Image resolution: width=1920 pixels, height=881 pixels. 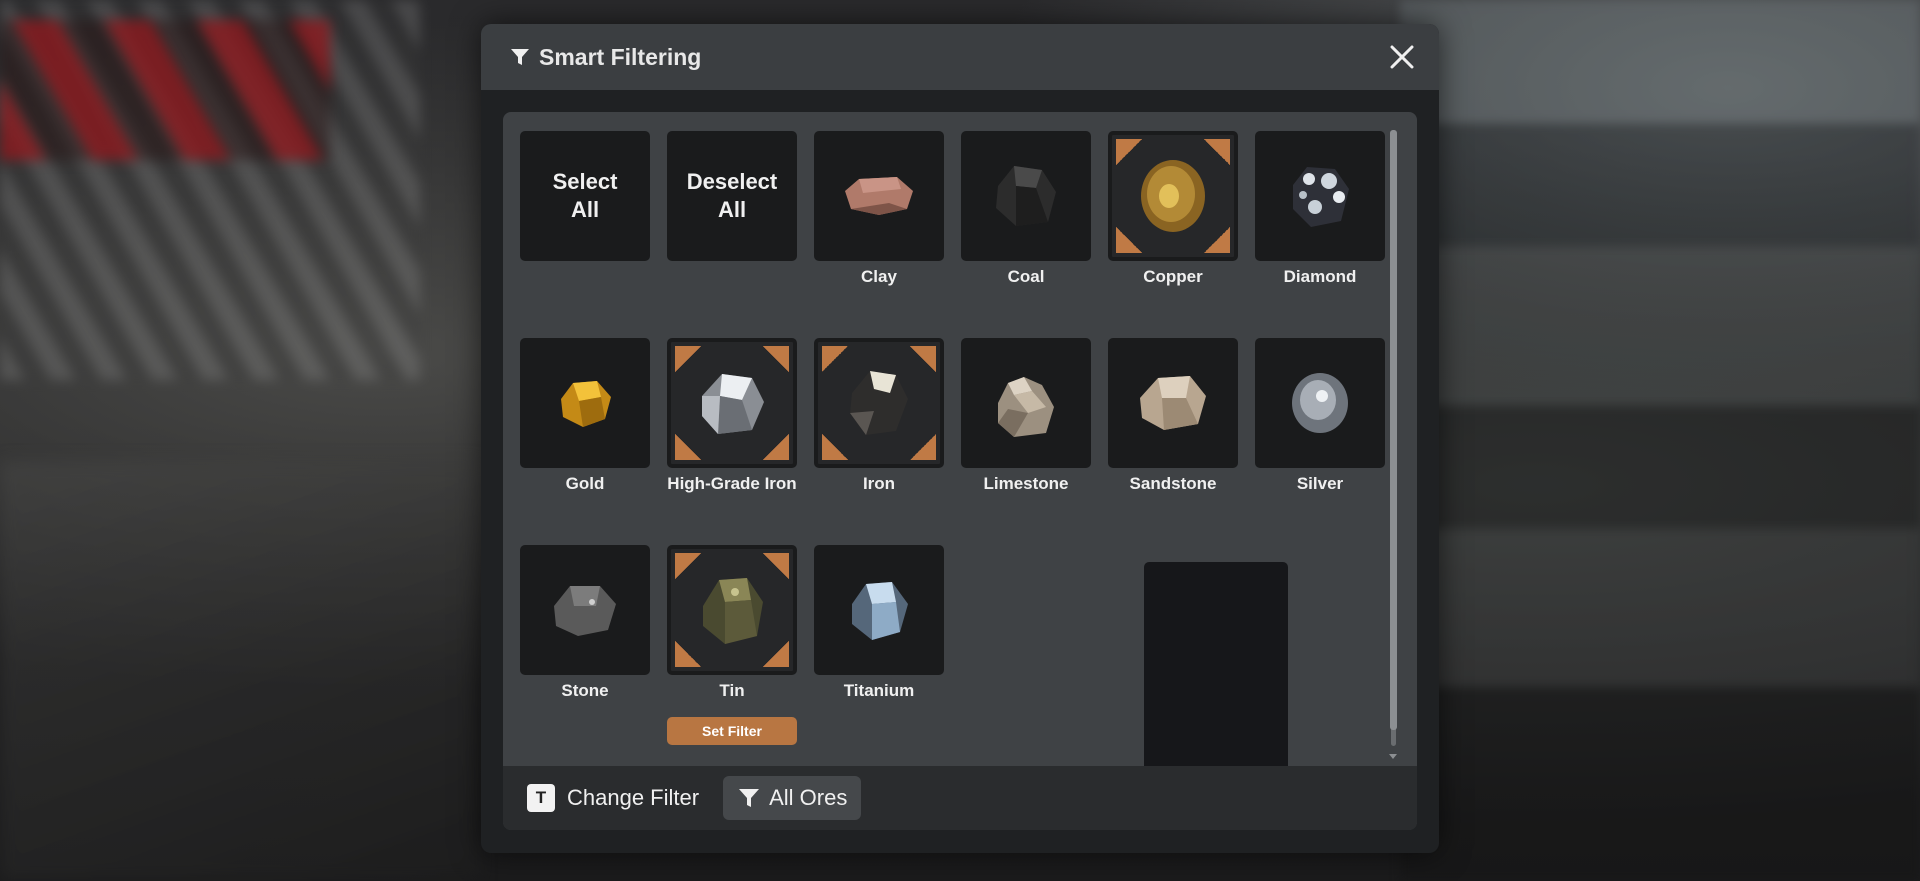 I want to click on stone-ore-icon, so click(x=585, y=610).